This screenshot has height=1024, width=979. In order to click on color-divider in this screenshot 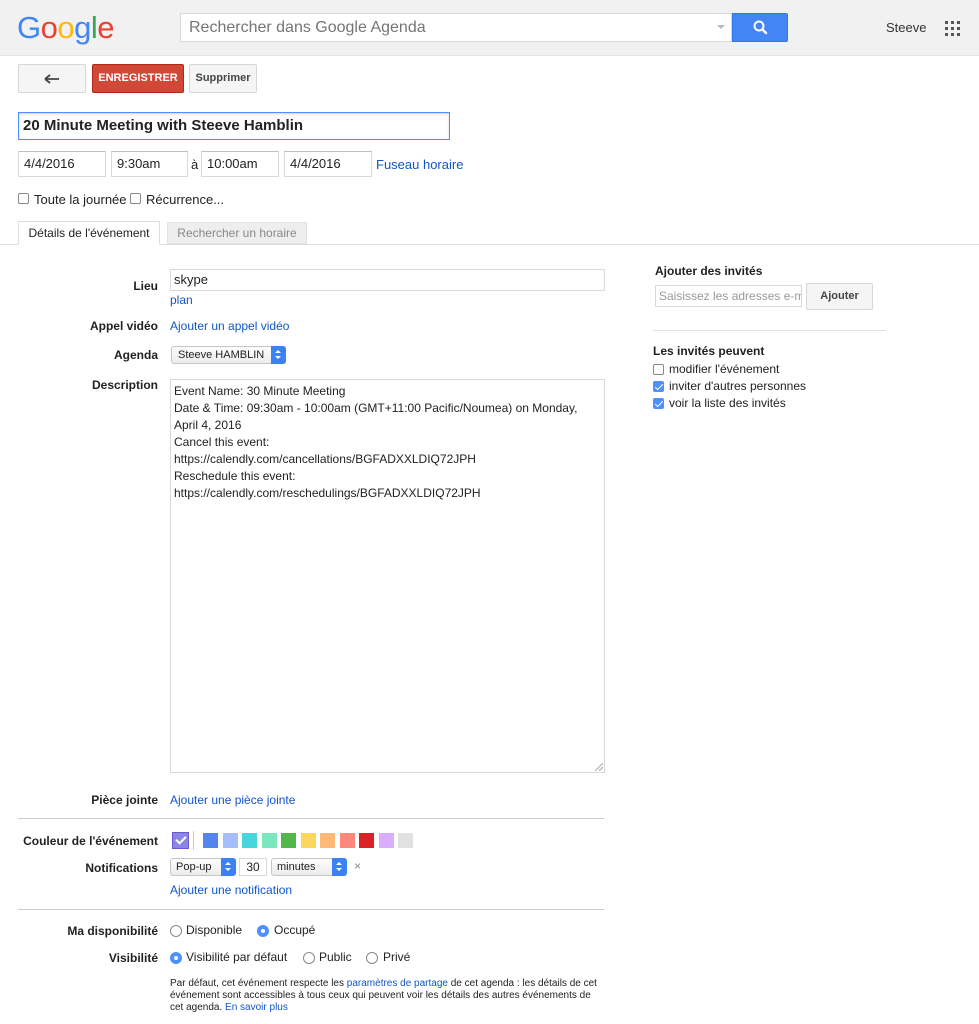, I will do `click(193, 840)`.